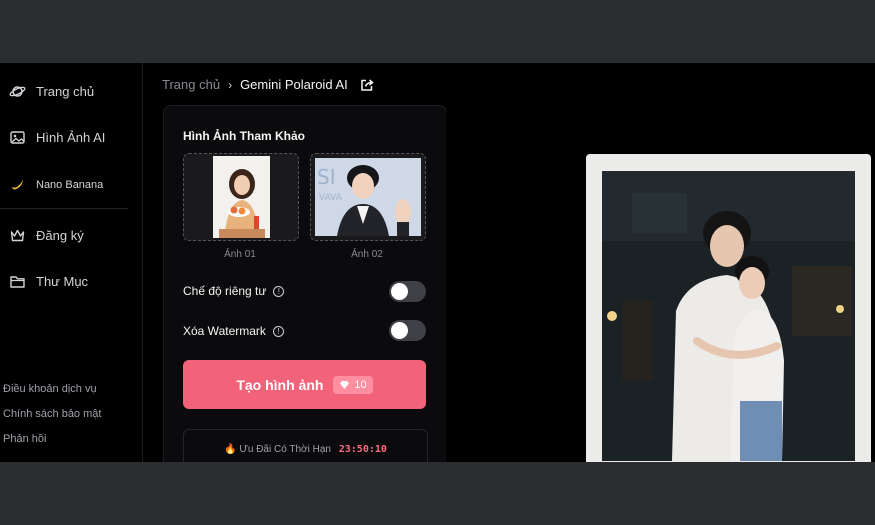 Image resolution: width=875 pixels, height=525 pixels. What do you see at coordinates (437, 493) in the screenshot?
I see `bottom-chrome-bar` at bounding box center [437, 493].